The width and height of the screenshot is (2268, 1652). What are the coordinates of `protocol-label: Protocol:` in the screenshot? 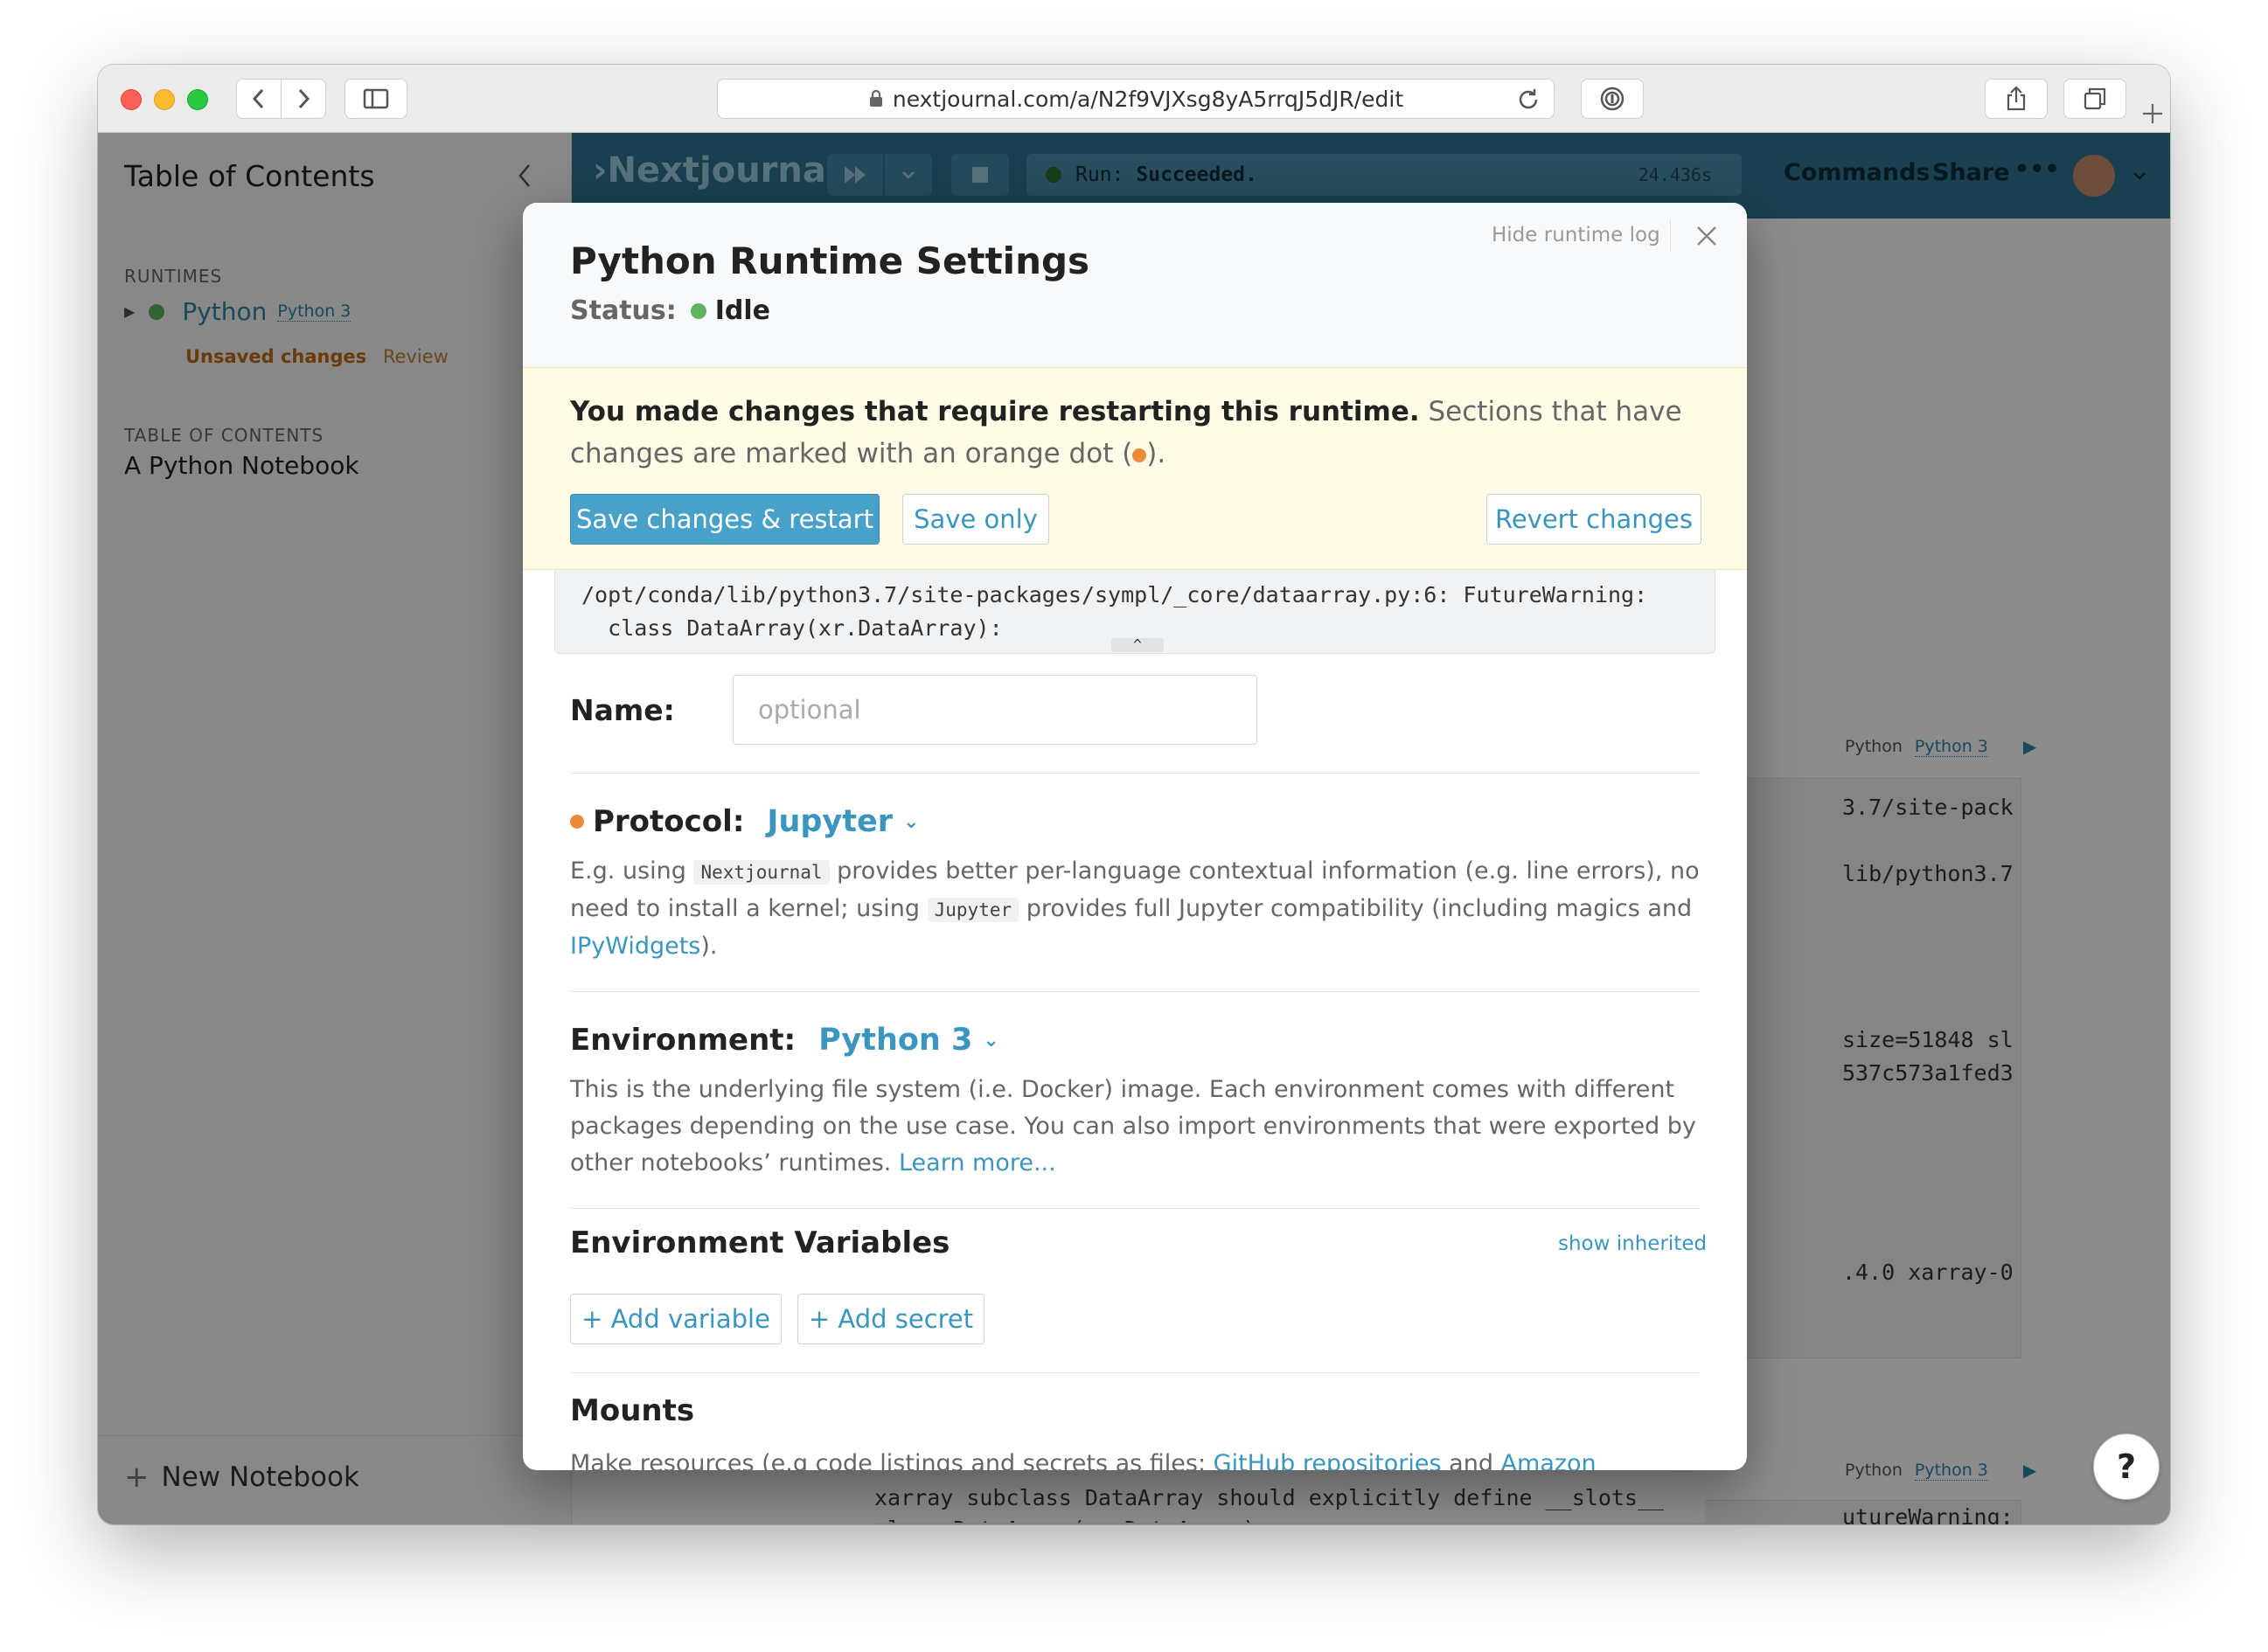 It's located at (669, 821).